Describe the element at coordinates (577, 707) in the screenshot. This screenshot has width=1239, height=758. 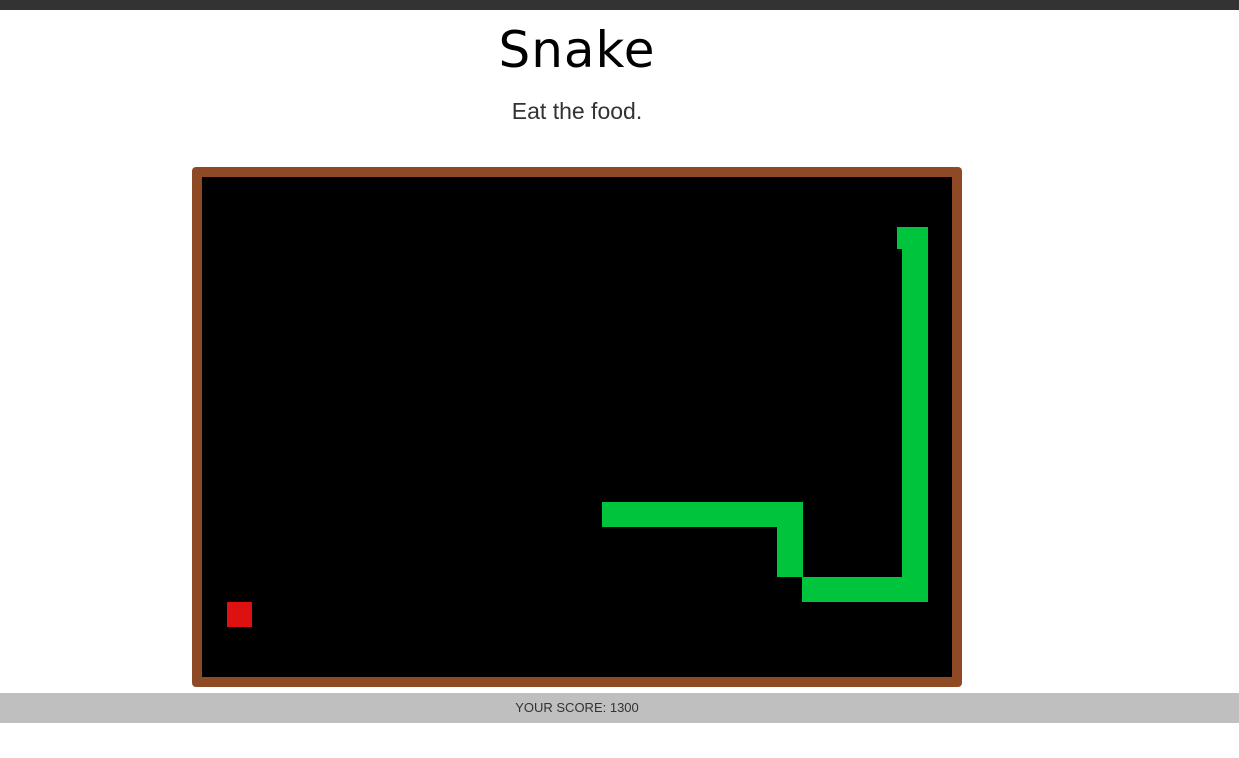
I see `score-label: YOUR SCORE: 1300` at that location.